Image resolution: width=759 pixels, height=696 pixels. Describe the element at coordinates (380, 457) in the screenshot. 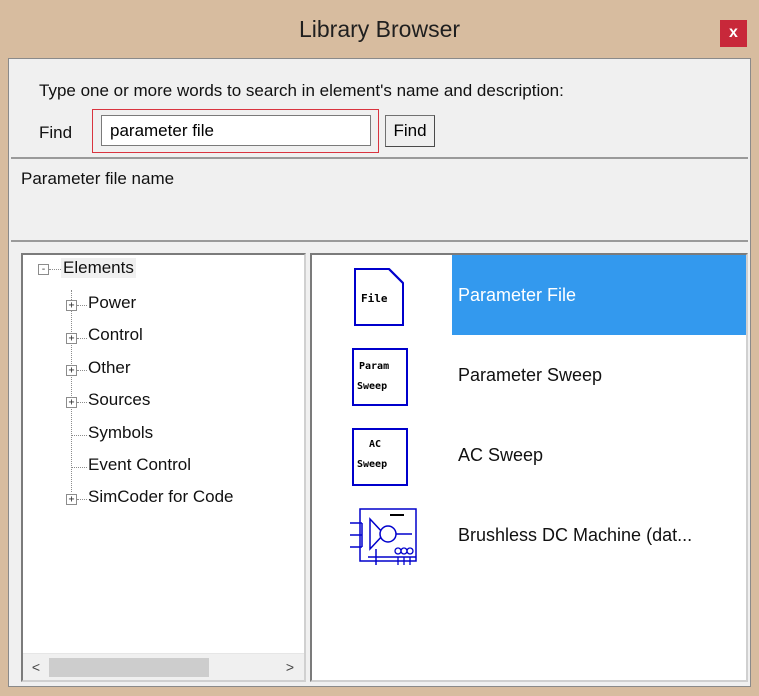

I see `ac-sweep-icon: AC Sweep` at that location.